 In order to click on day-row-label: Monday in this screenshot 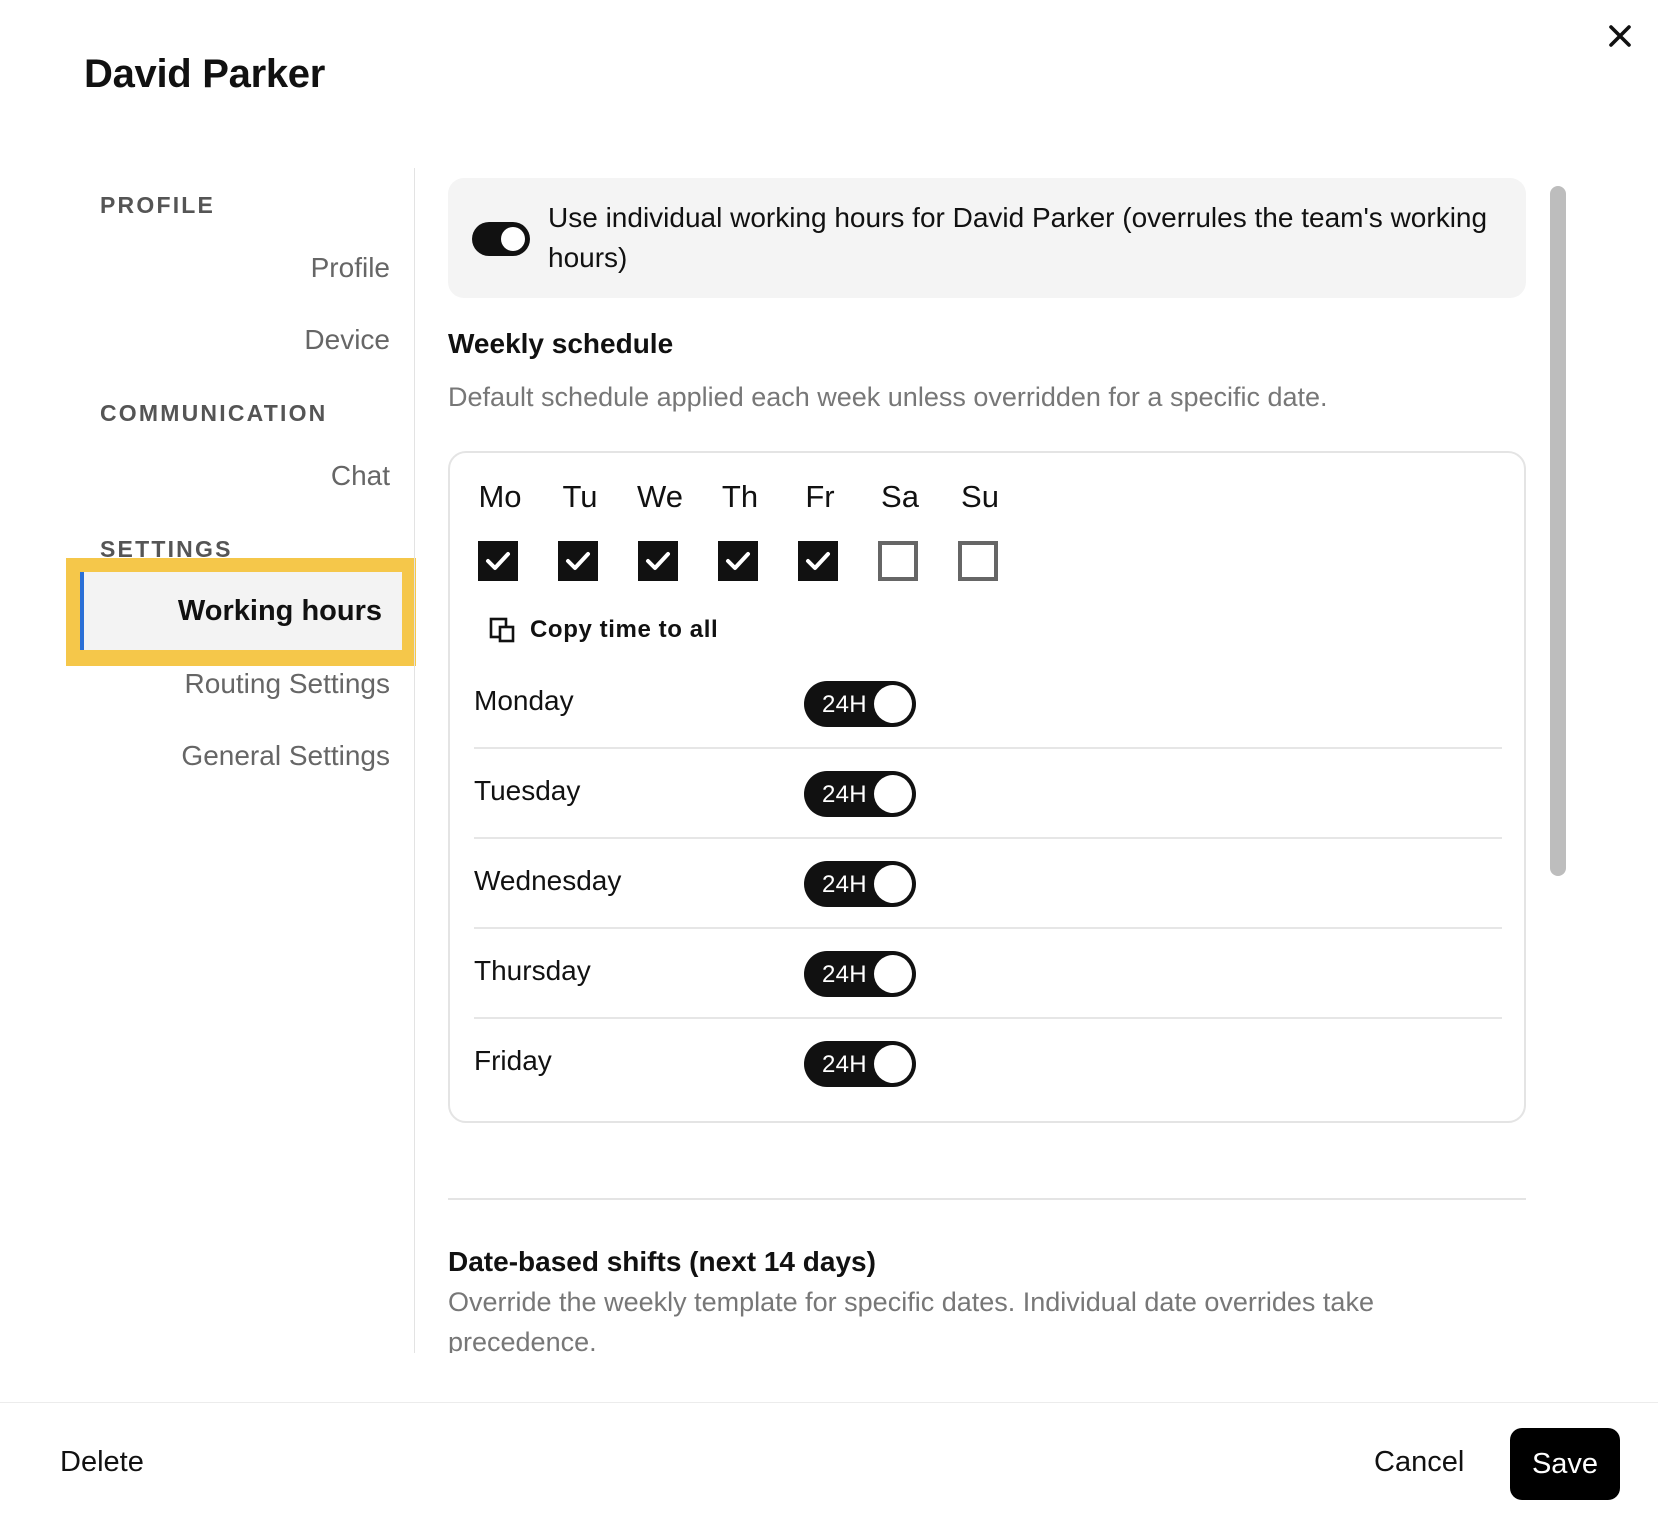, I will do `click(524, 700)`.